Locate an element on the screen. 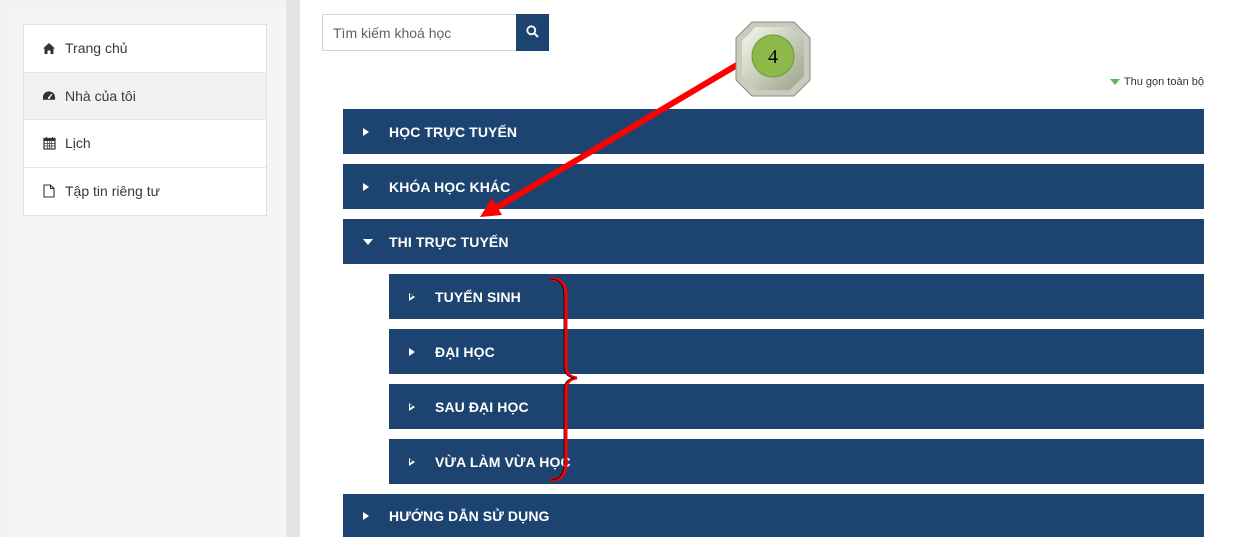 The width and height of the screenshot is (1250, 537). nav-item-label: Nhà của tôi is located at coordinates (100, 95).